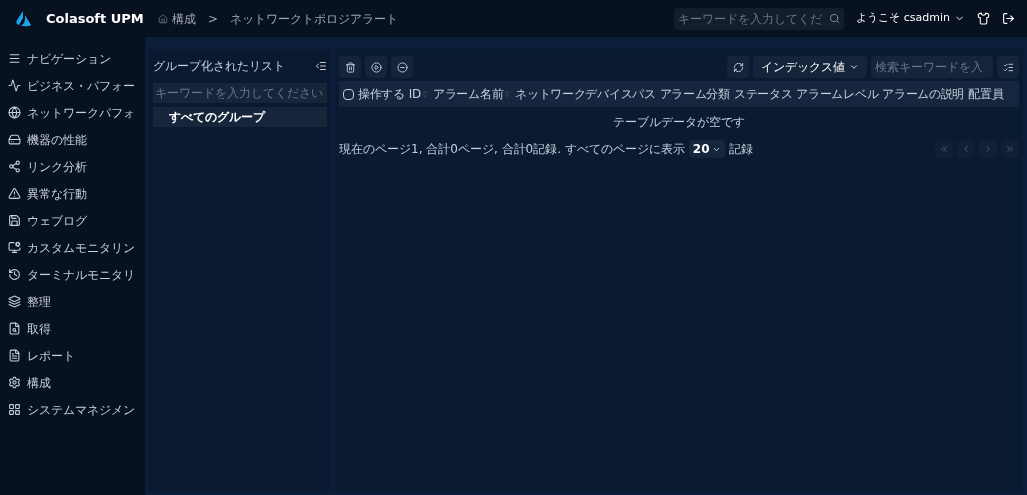 The height and width of the screenshot is (495, 1027). What do you see at coordinates (163, 18) in the screenshot?
I see `home-icon` at bounding box center [163, 18].